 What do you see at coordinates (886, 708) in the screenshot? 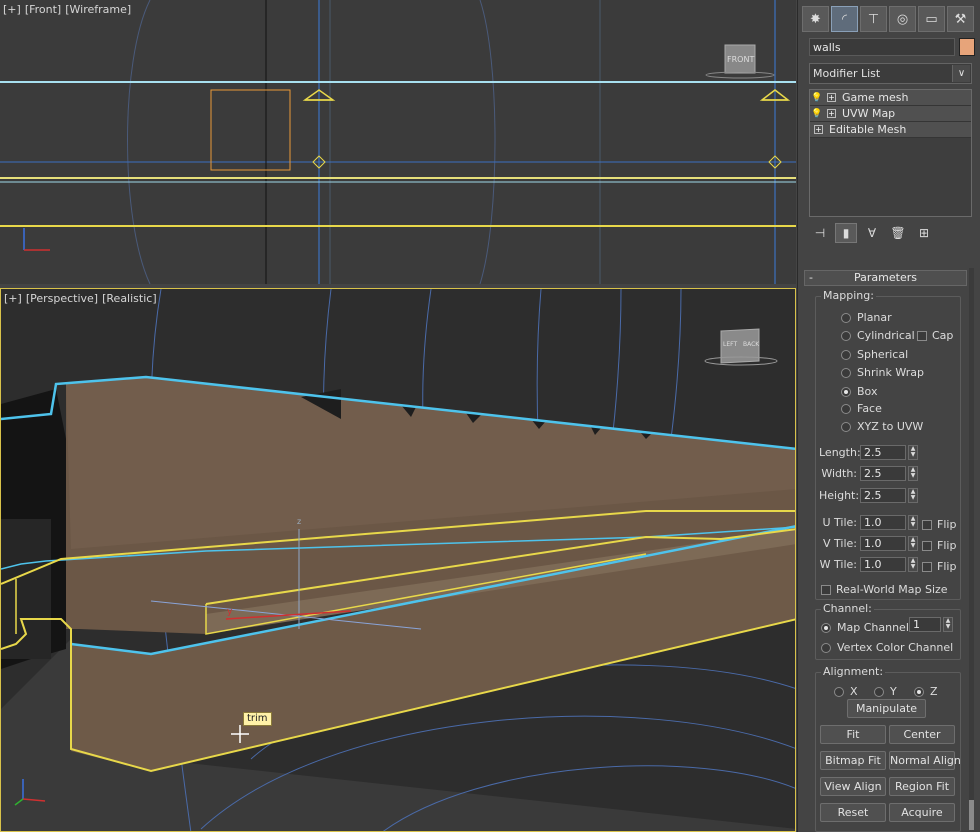
I see `manipulate-button: Manipulate` at bounding box center [886, 708].